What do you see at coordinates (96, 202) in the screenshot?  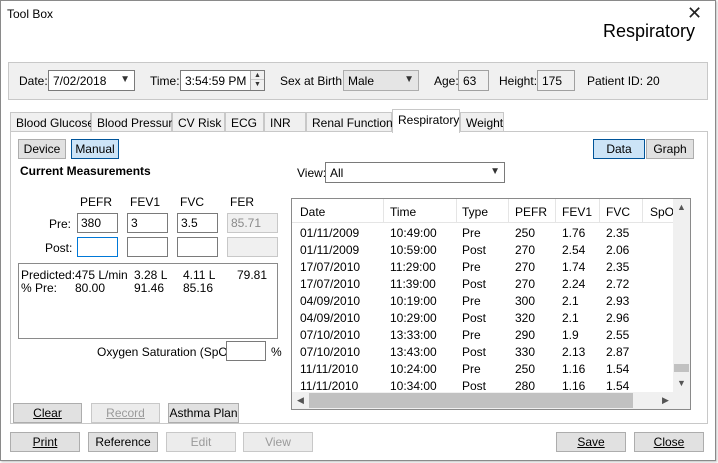 I see `col-pefr: PEFR` at bounding box center [96, 202].